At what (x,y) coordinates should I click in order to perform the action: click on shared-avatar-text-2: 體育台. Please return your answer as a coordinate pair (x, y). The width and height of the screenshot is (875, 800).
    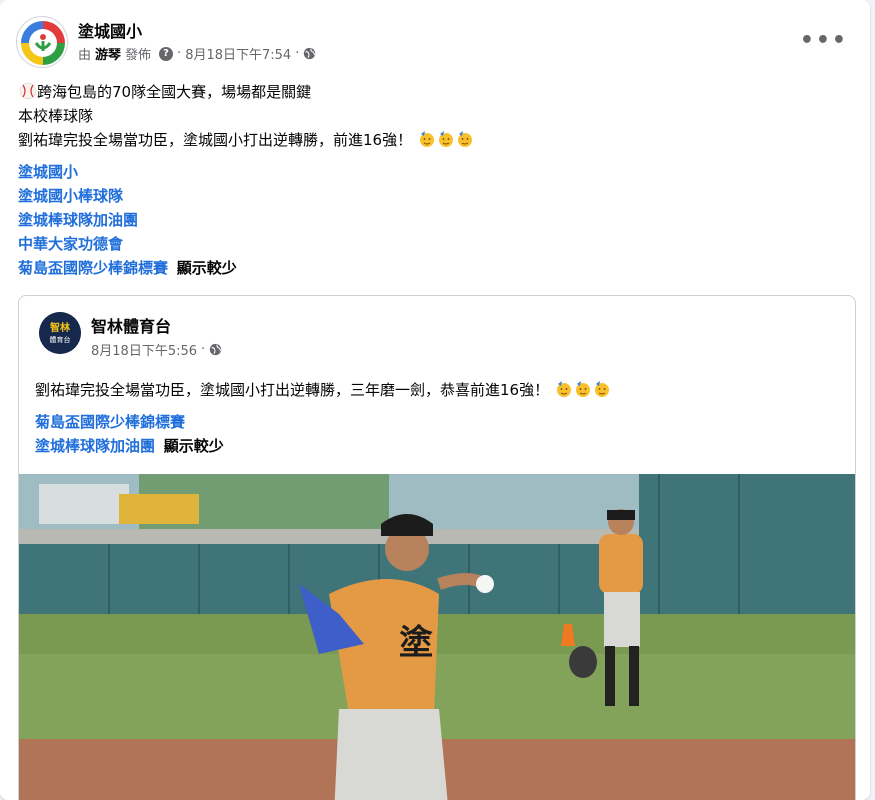
    Looking at the image, I should click on (60, 339).